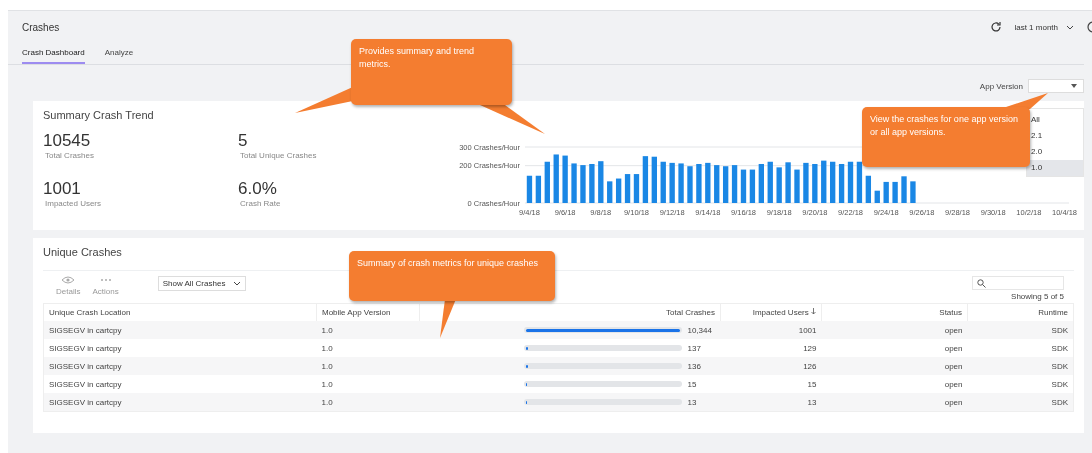  What do you see at coordinates (1055, 136) in the screenshot?
I see `version-option: 2.1` at bounding box center [1055, 136].